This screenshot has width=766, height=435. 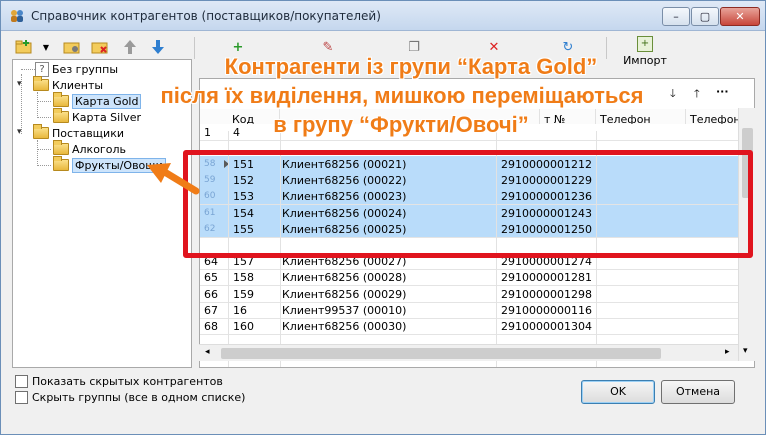 What do you see at coordinates (546, 294) in the screenshot?
I see `cell-card: 2910000001298` at bounding box center [546, 294].